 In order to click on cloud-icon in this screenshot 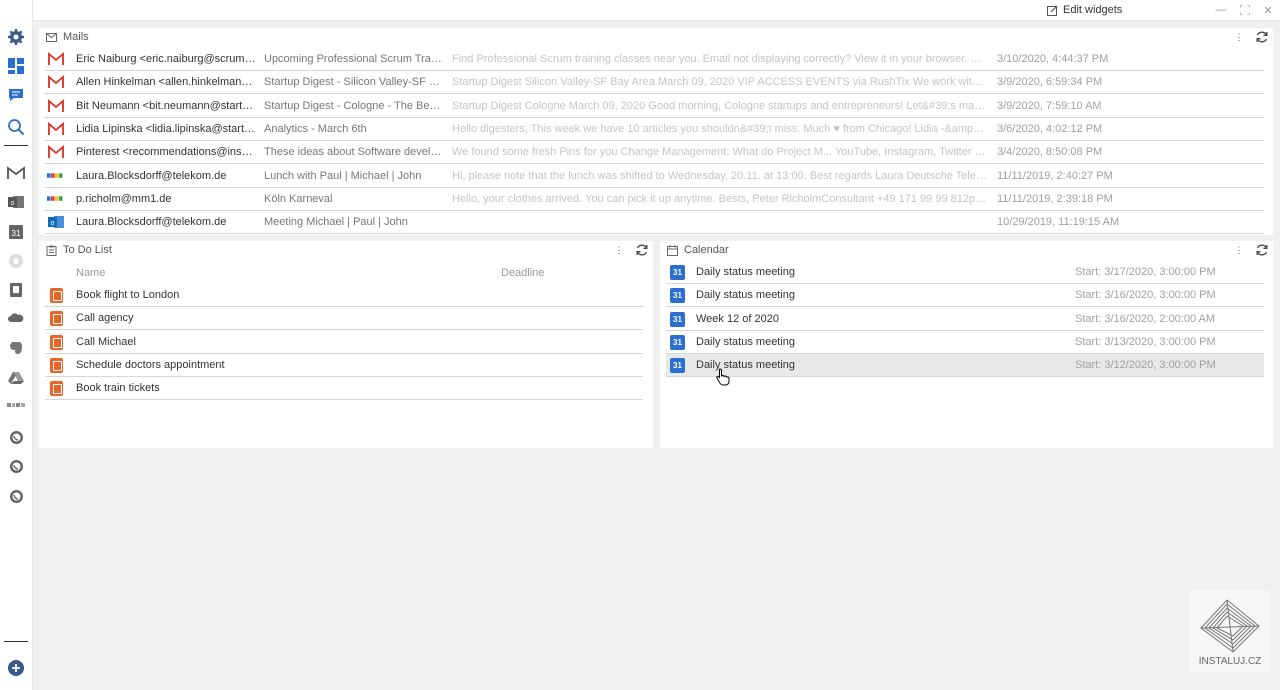, I will do `click(16, 318)`.